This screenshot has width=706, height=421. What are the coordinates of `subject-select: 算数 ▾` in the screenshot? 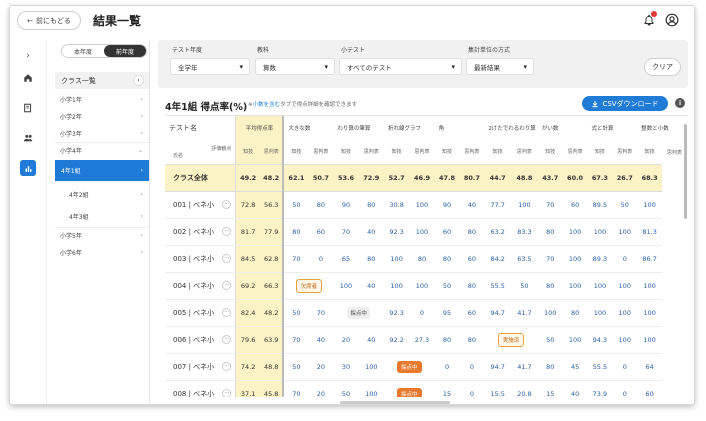 It's located at (295, 66).